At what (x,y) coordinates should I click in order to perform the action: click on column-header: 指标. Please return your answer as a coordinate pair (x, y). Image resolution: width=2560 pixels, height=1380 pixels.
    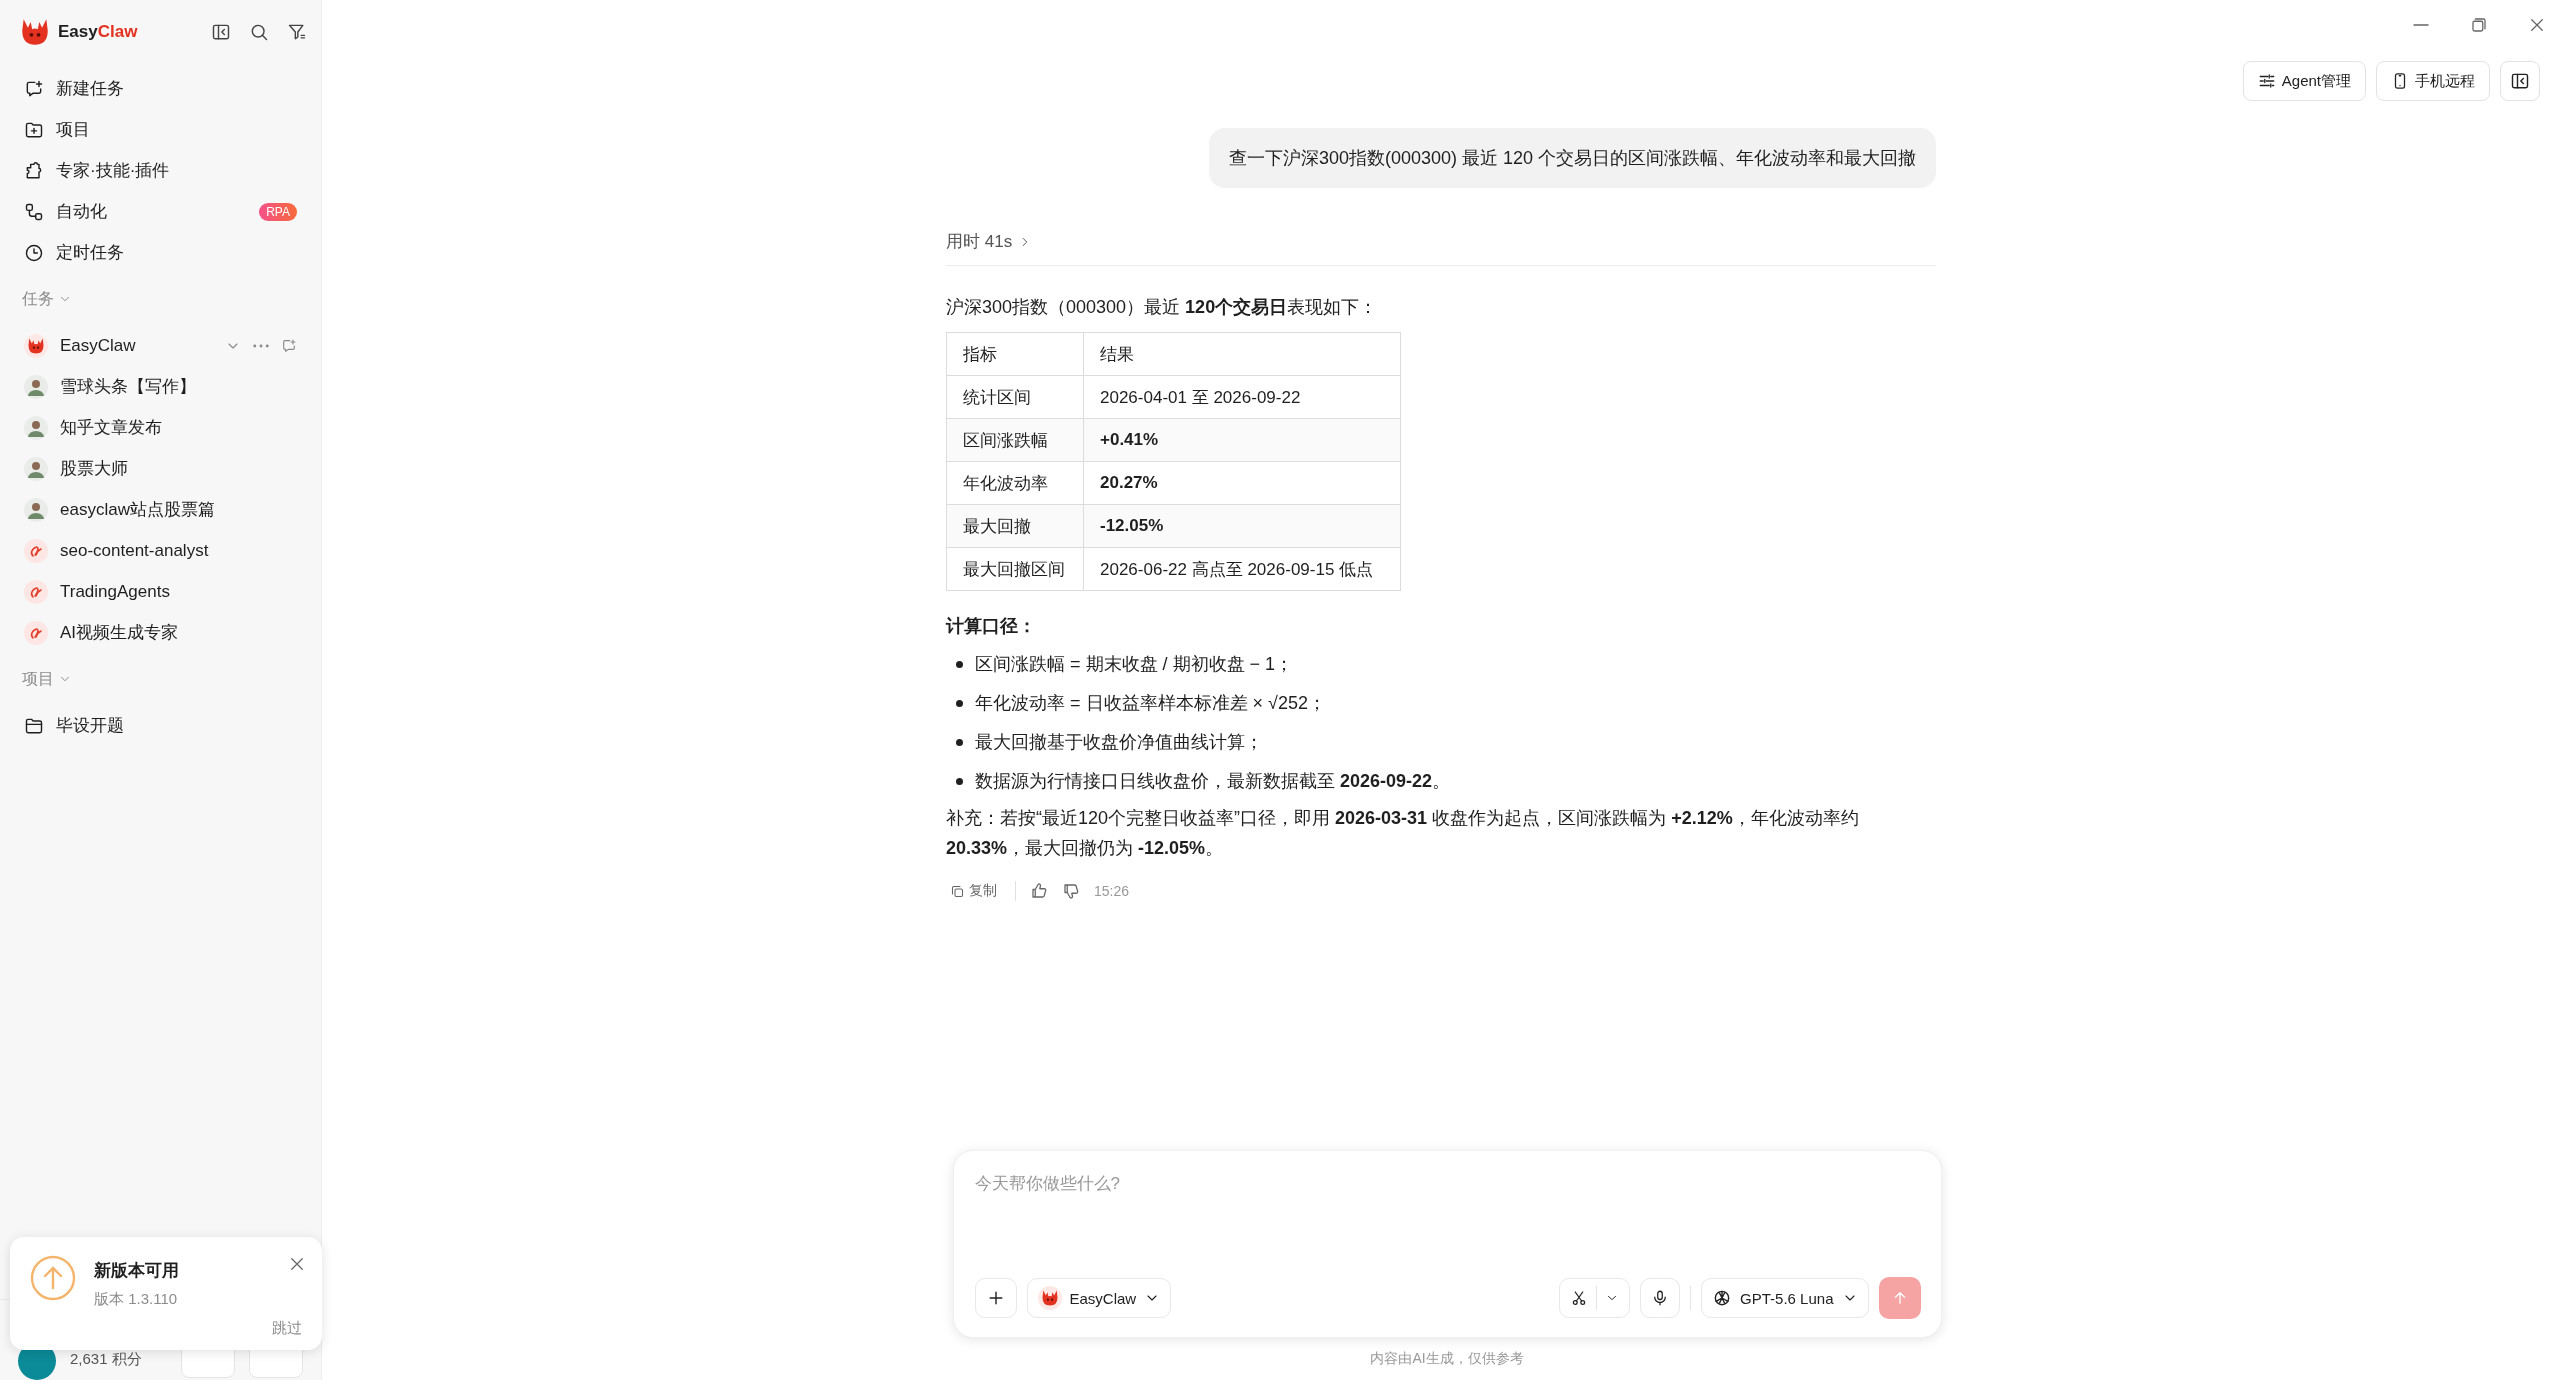
    Looking at the image, I should click on (1015, 354).